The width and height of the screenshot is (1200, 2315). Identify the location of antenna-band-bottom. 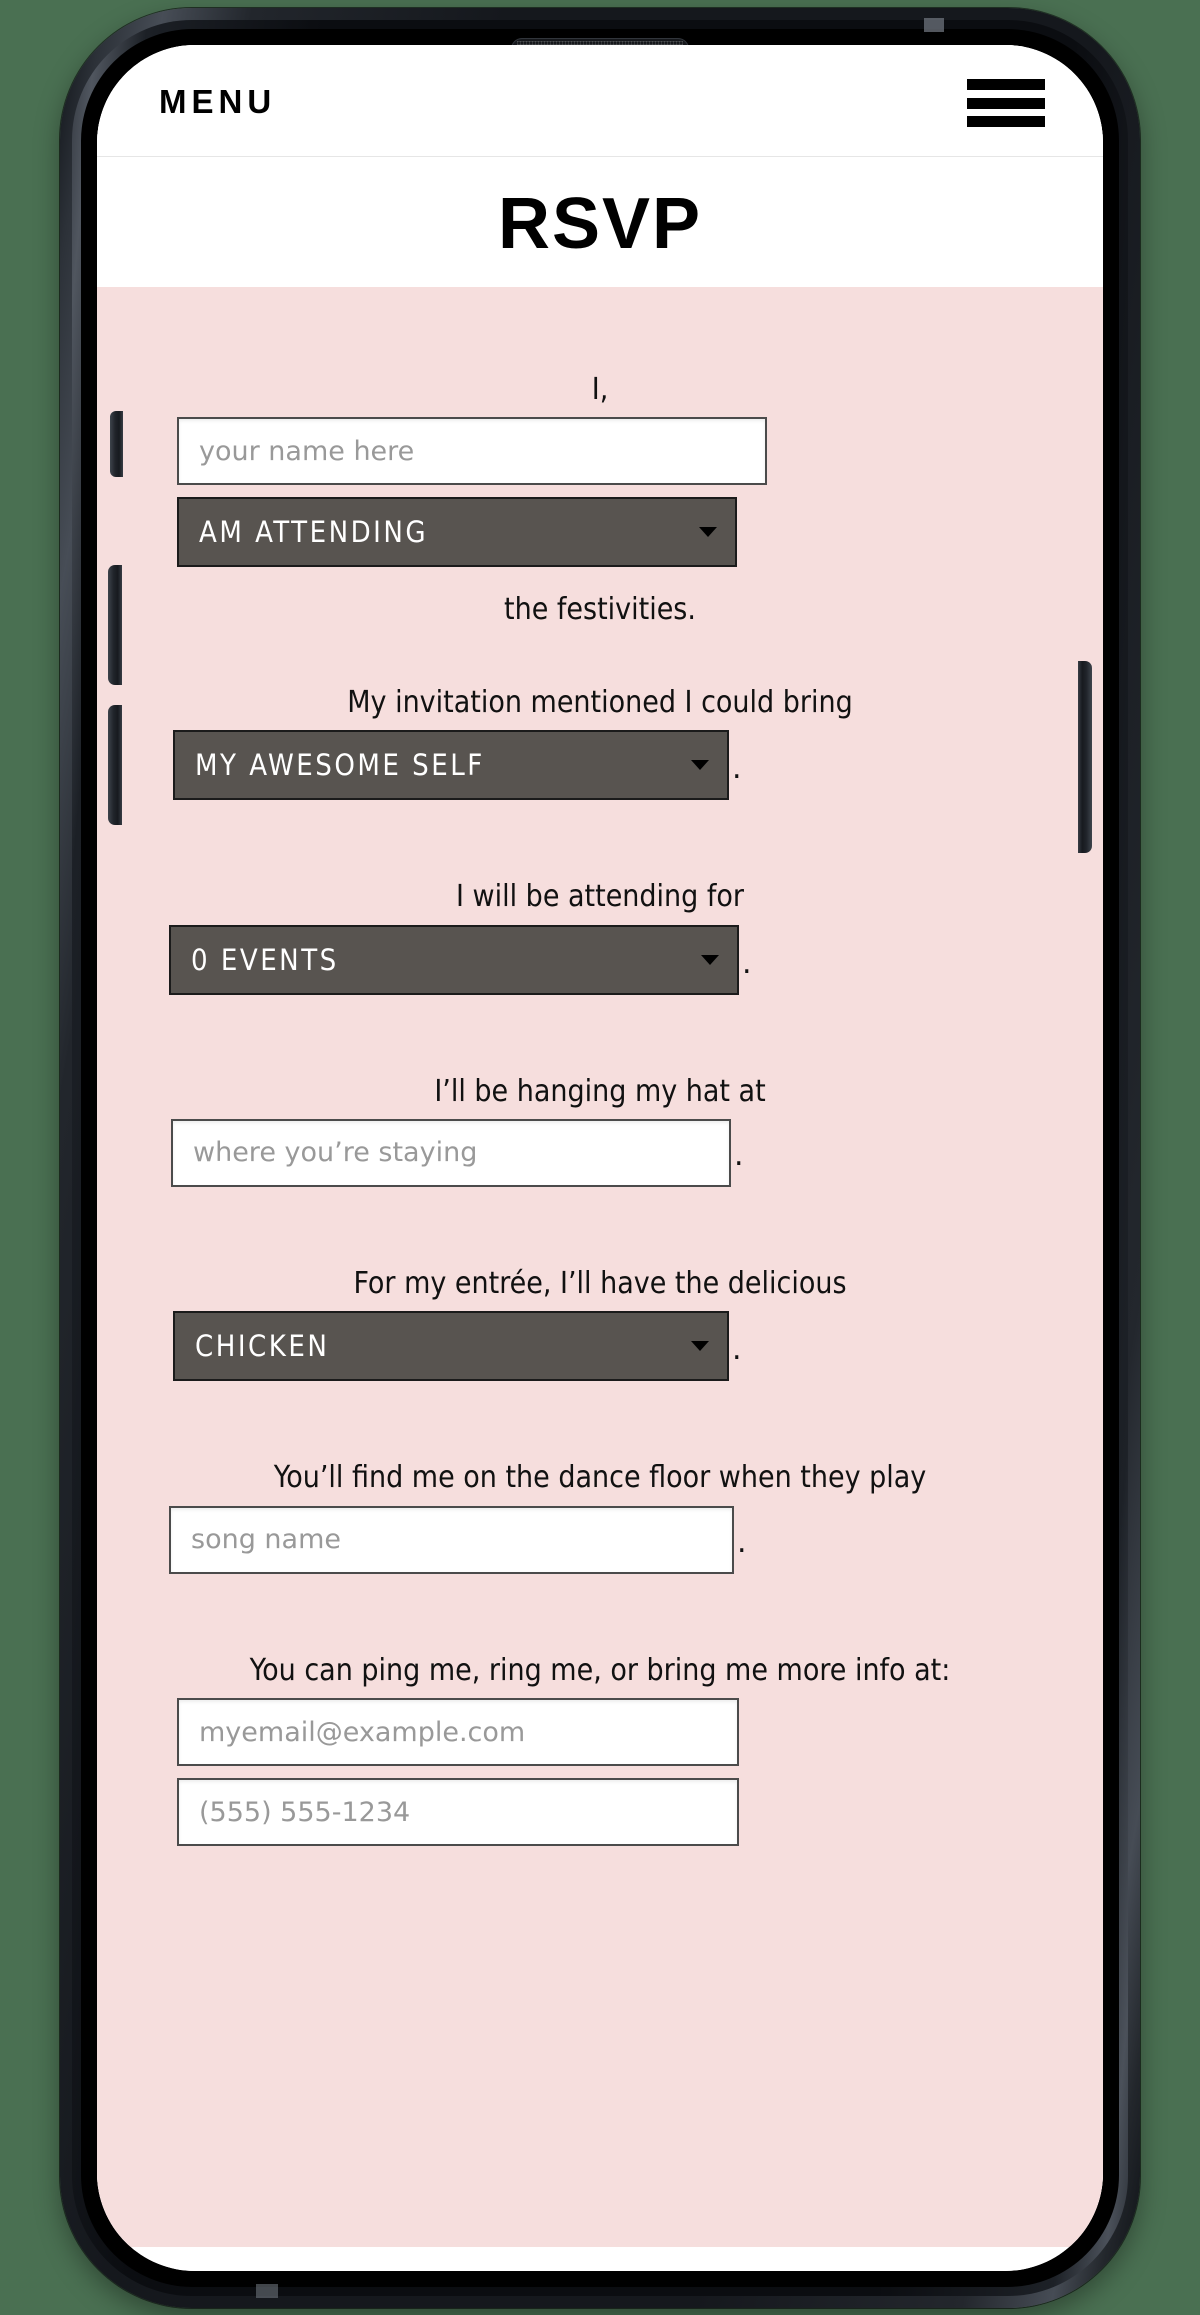
(267, 2291).